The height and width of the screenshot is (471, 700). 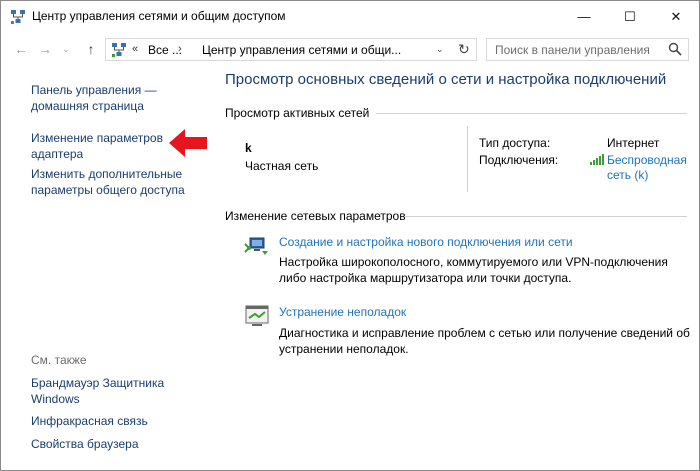 What do you see at coordinates (118, 421) in the screenshot?
I see `sidebar-link-infrared: Инфракрасная связь` at bounding box center [118, 421].